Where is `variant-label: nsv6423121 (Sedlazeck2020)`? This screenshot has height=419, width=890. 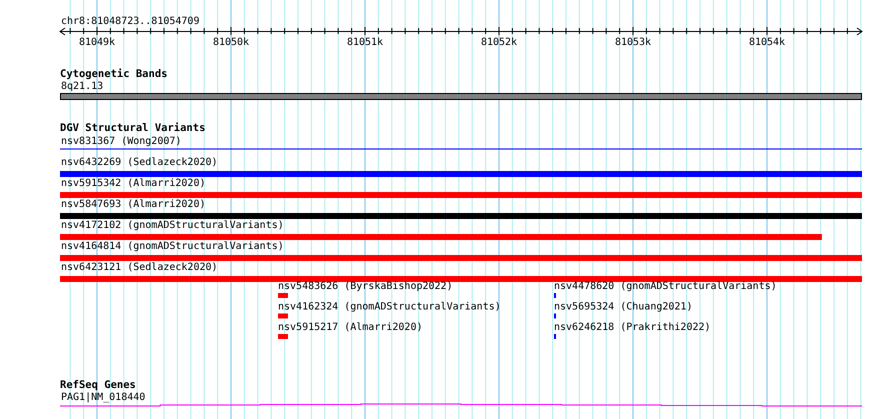 variant-label: nsv6423121 (Sedlazeck2020) is located at coordinates (139, 267).